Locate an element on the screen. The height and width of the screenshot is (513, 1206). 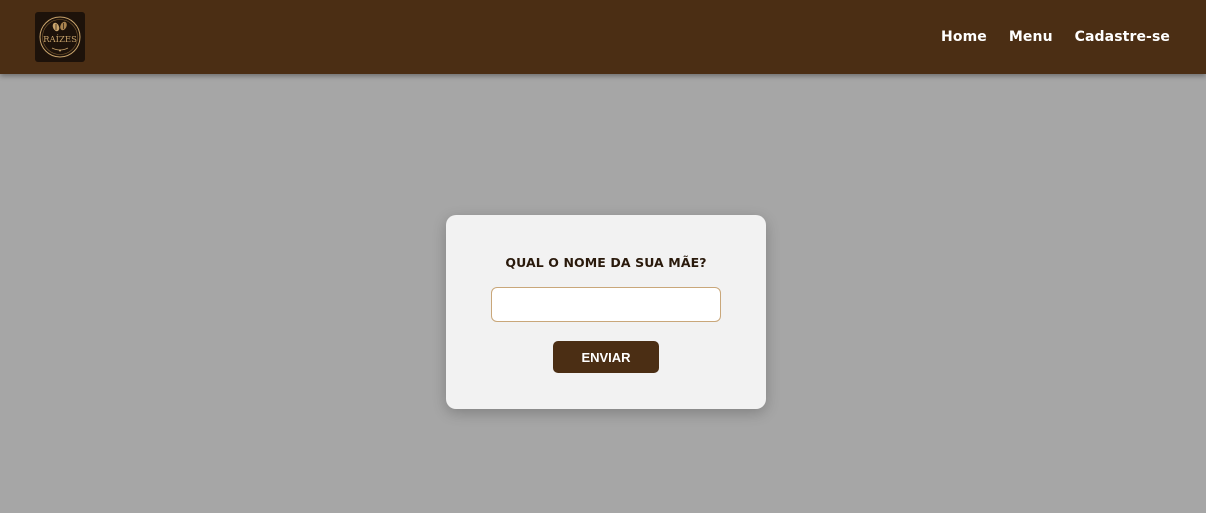
navbar: RAÍZES Home Menu Cadastre-se is located at coordinates (603, 37).